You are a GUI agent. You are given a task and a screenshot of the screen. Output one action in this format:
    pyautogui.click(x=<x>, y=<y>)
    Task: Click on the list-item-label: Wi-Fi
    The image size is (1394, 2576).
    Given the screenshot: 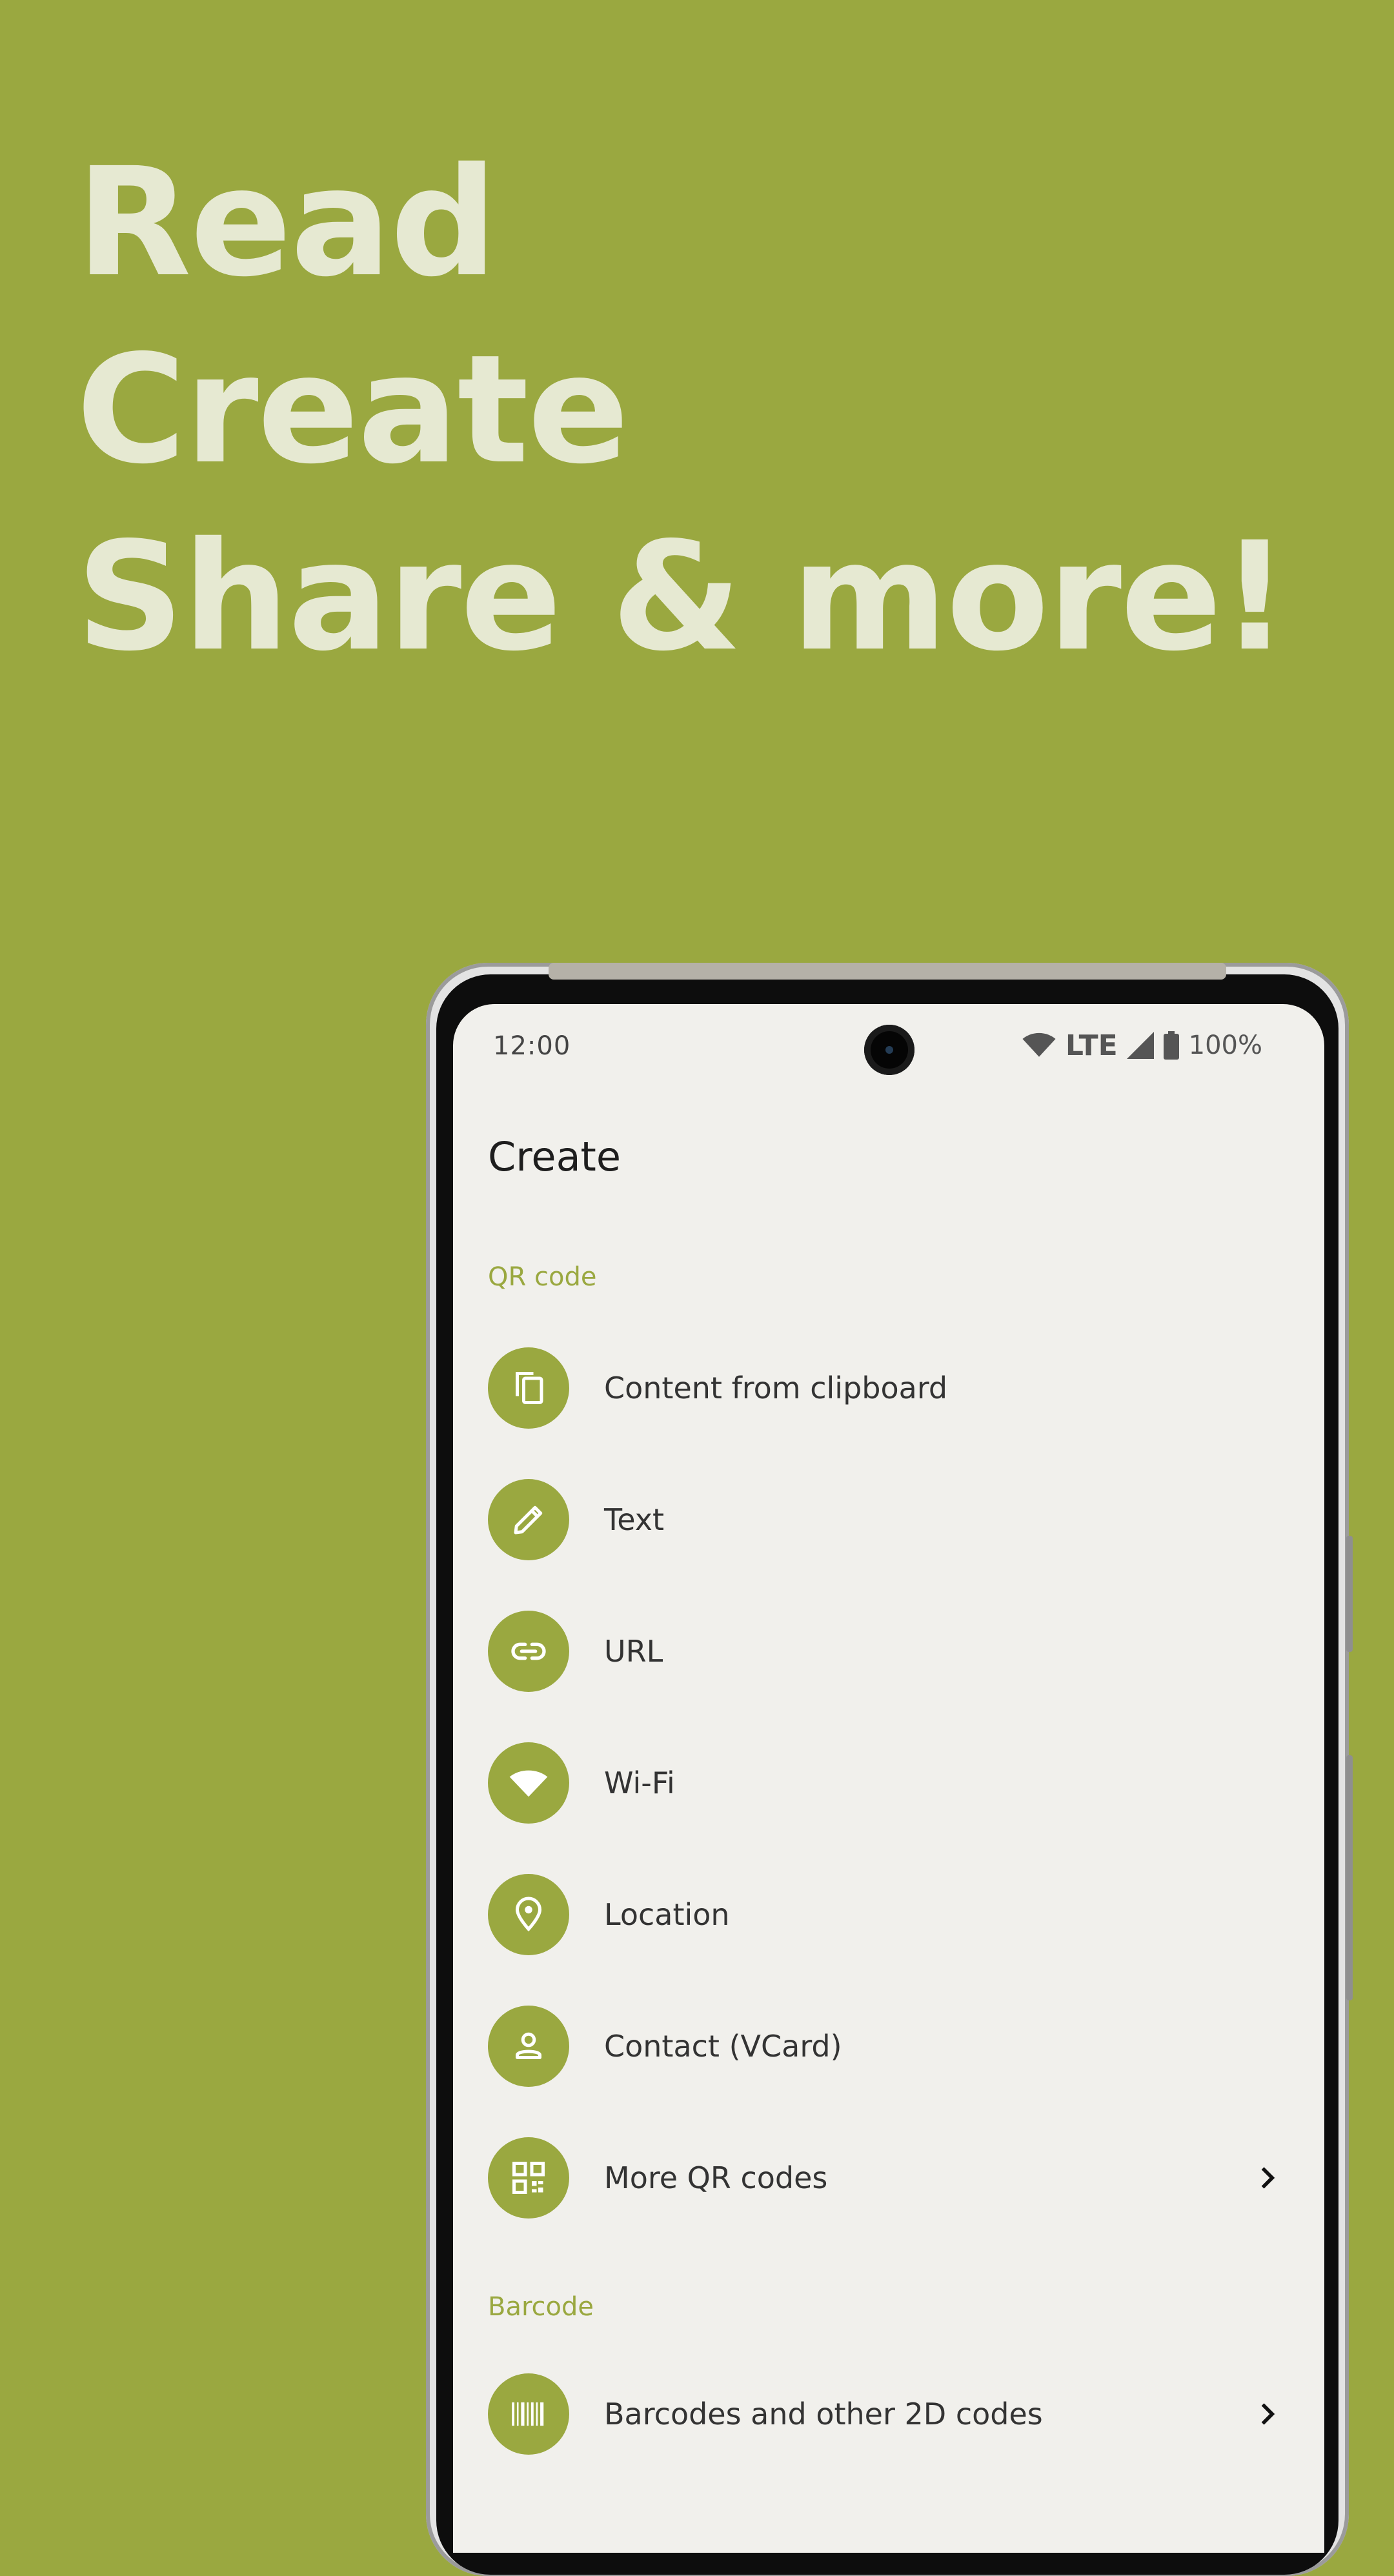 What is the action you would take?
    pyautogui.click(x=640, y=1783)
    